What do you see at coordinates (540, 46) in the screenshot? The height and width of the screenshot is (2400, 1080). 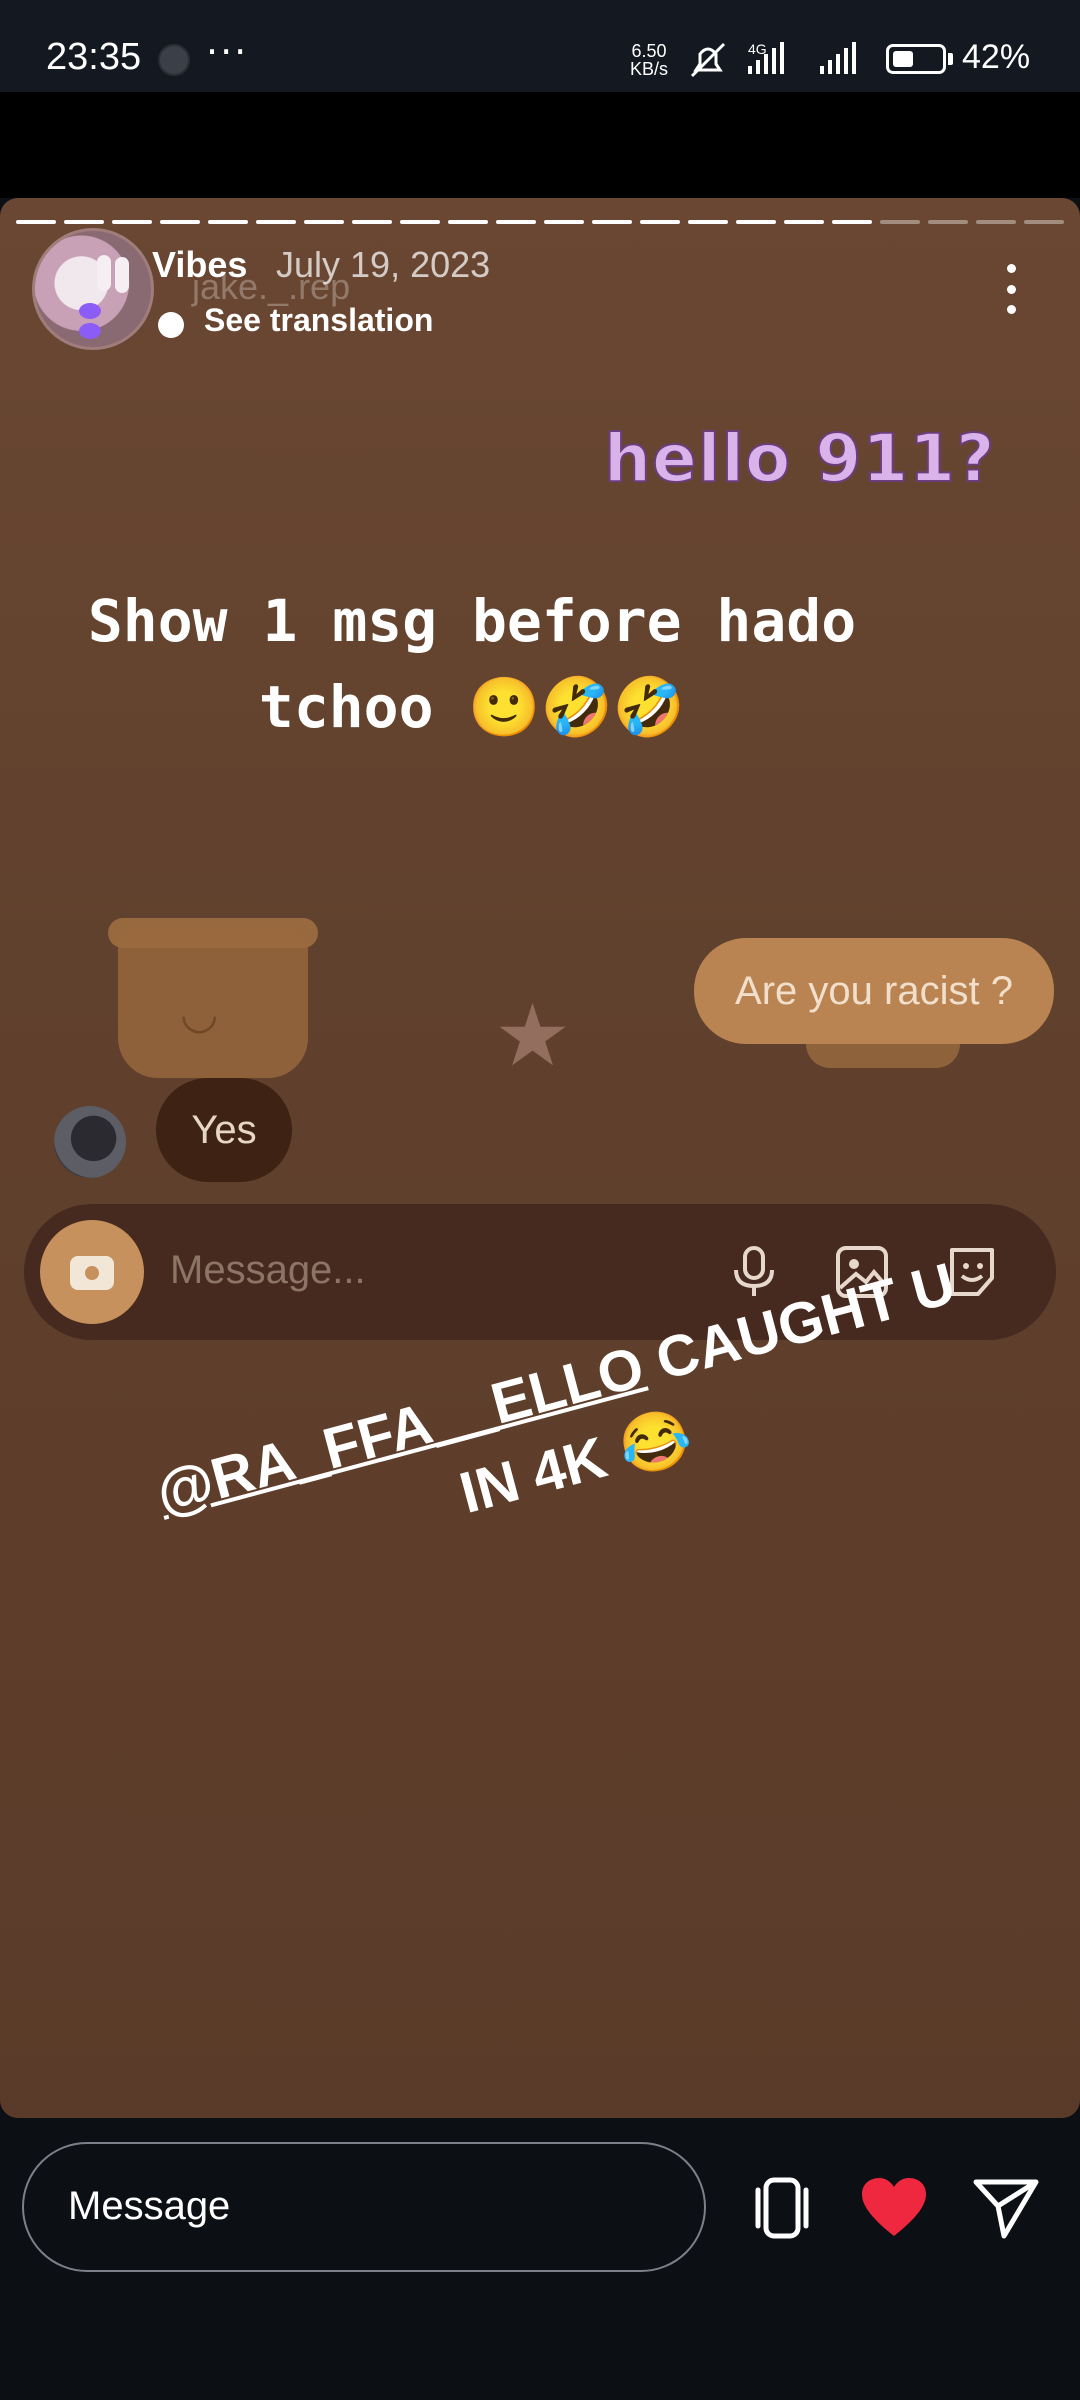 I see `status-bar: 23:35 ··· 6.50 KB/s 4G 42%` at bounding box center [540, 46].